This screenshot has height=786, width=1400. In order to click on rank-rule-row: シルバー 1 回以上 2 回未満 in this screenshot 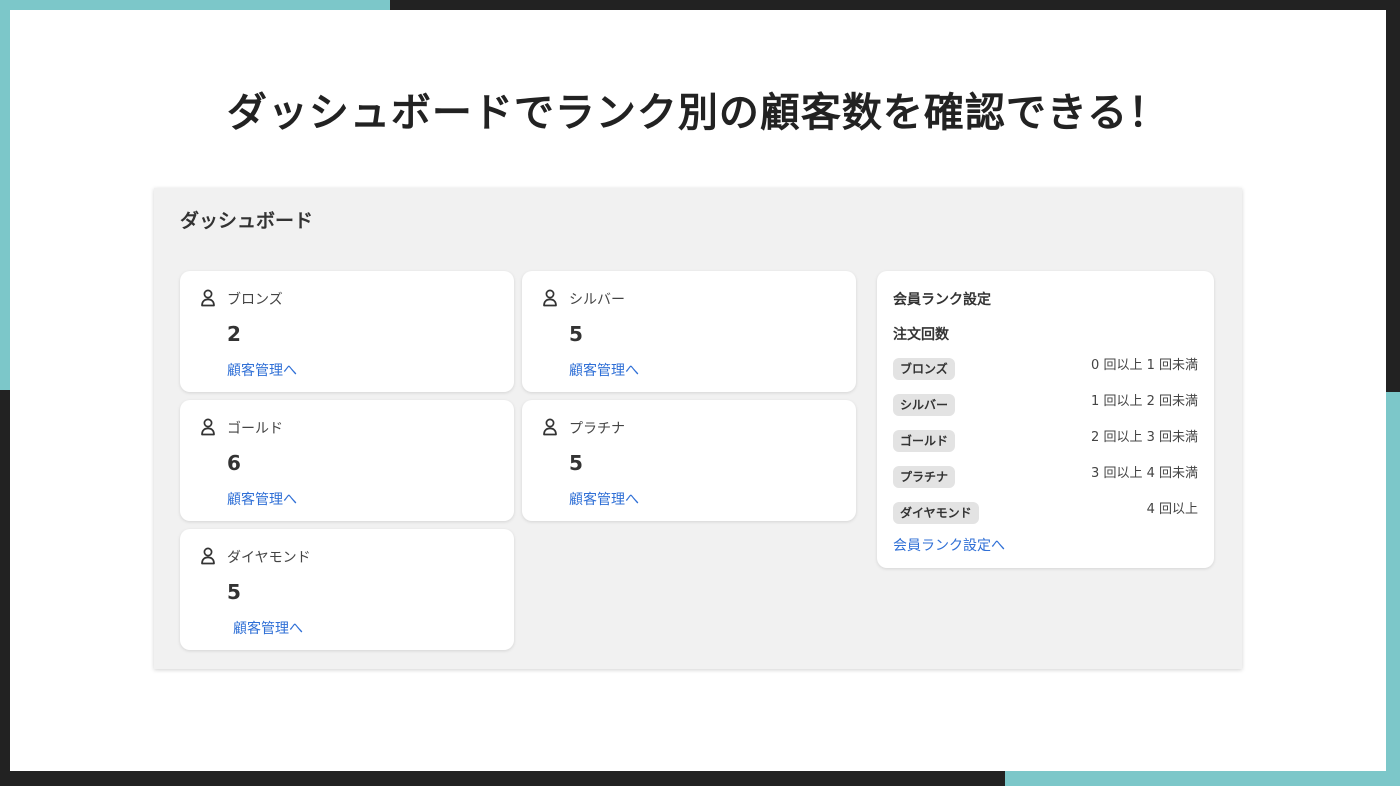, I will do `click(1045, 406)`.